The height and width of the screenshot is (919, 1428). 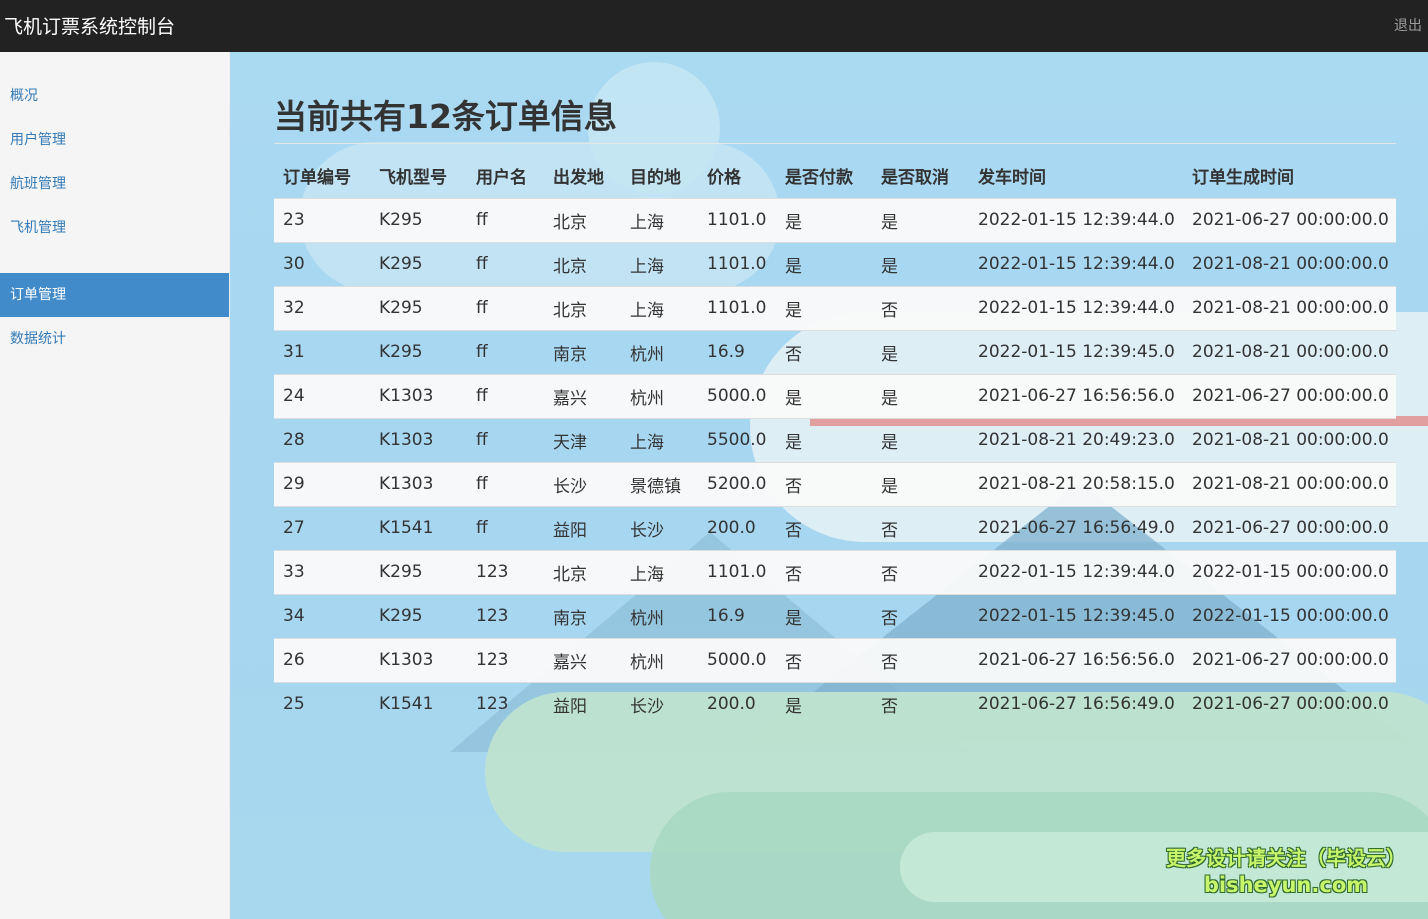 What do you see at coordinates (322, 527) in the screenshot?
I see `table-cell: 27` at bounding box center [322, 527].